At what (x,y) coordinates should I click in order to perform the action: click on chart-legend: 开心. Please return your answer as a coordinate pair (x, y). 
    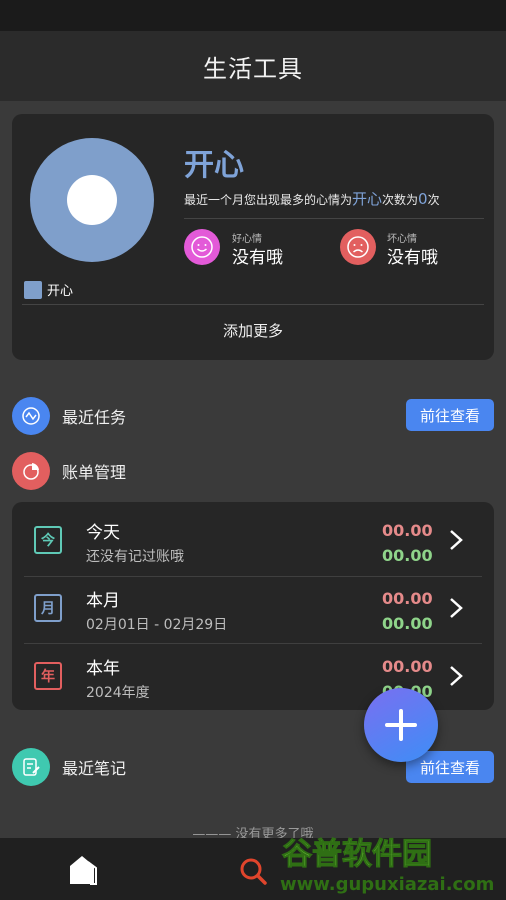
    Looking at the image, I should click on (48, 289).